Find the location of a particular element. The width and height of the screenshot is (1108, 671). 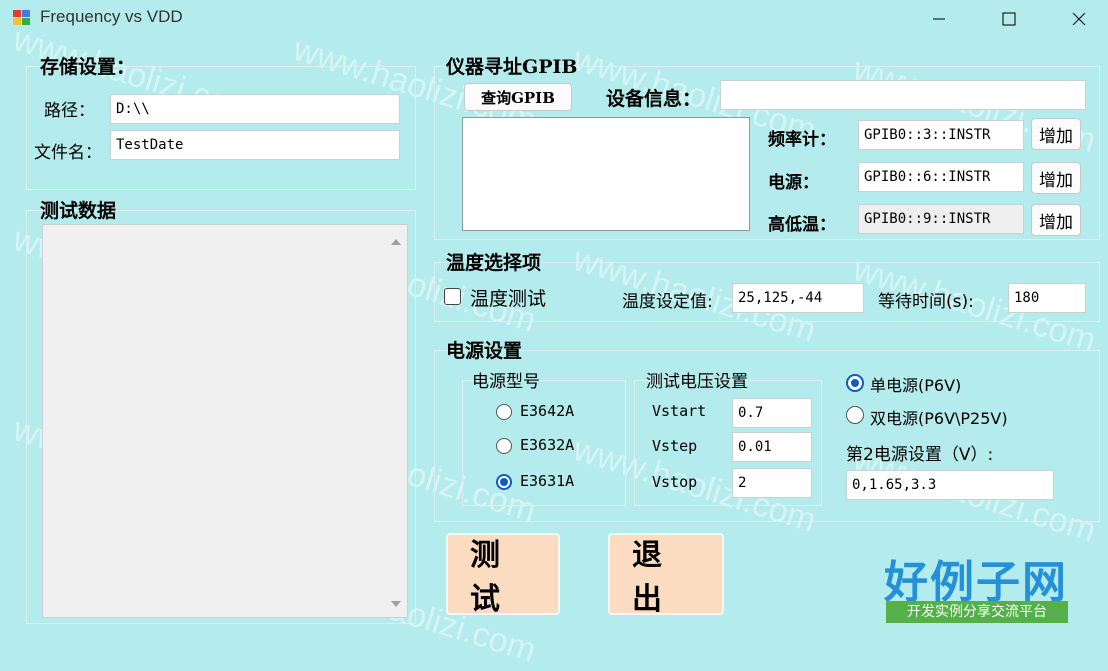

model-e3632a-radio is located at coordinates (504, 446).